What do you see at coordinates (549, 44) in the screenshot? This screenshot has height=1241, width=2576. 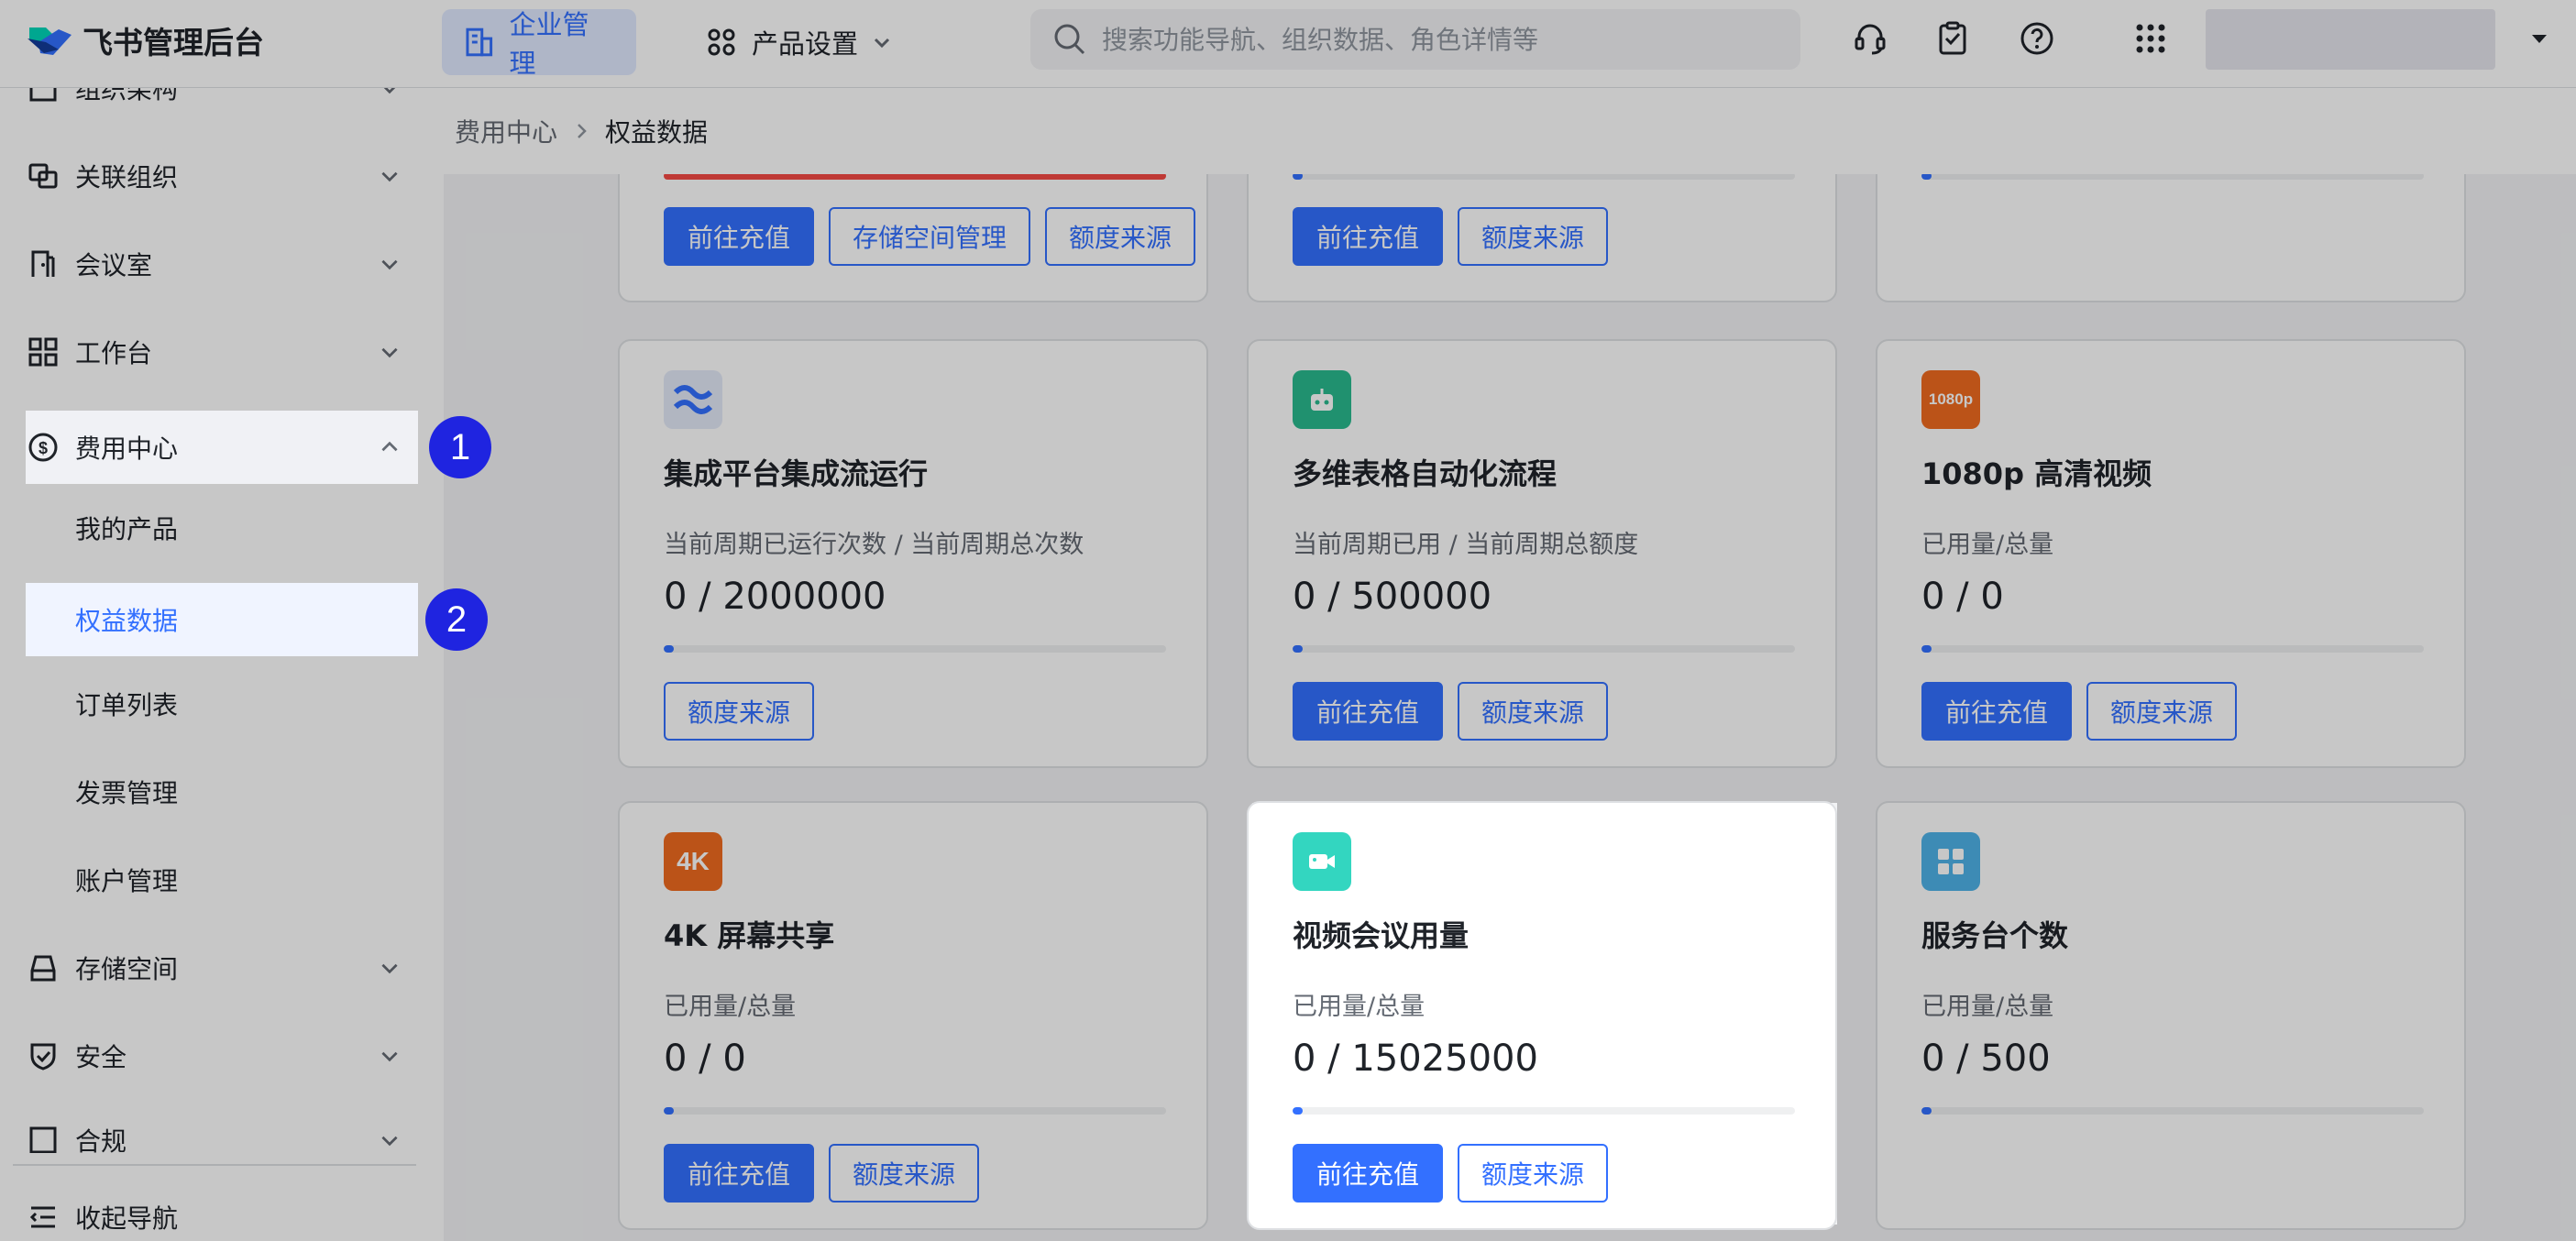 I see `tab-label: 企业管理` at bounding box center [549, 44].